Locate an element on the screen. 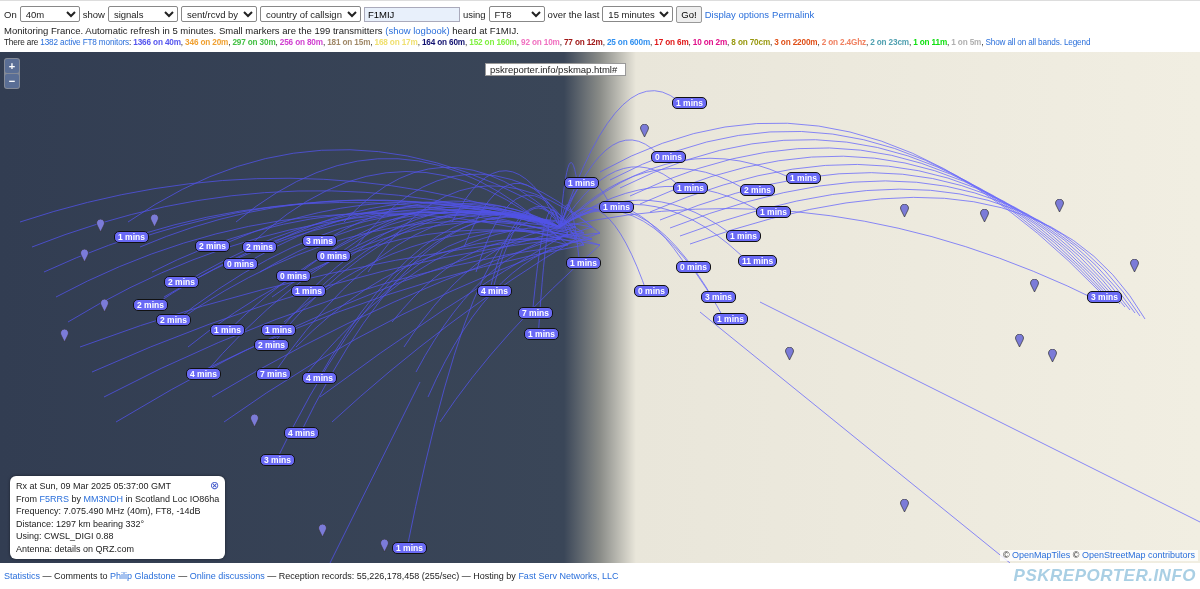 This screenshot has height=589, width=1200. popup-title: Rx at Sun, 09 Mar 2025 05:37:00 GMT is located at coordinates (94, 486).